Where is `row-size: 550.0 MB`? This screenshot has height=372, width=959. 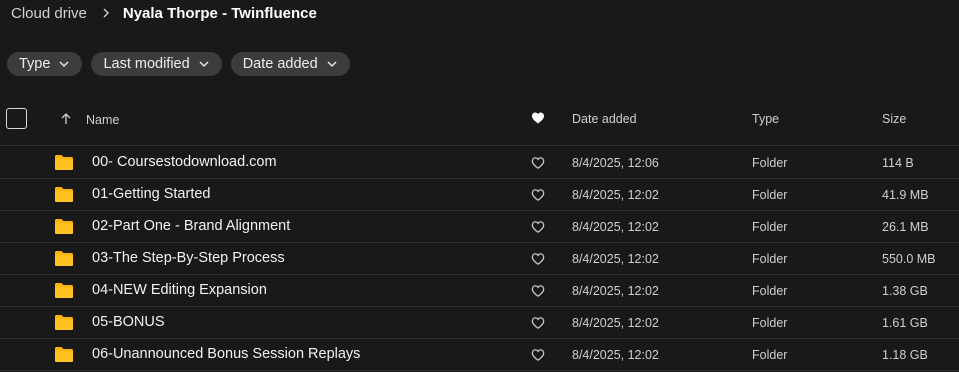 row-size: 550.0 MB is located at coordinates (909, 259).